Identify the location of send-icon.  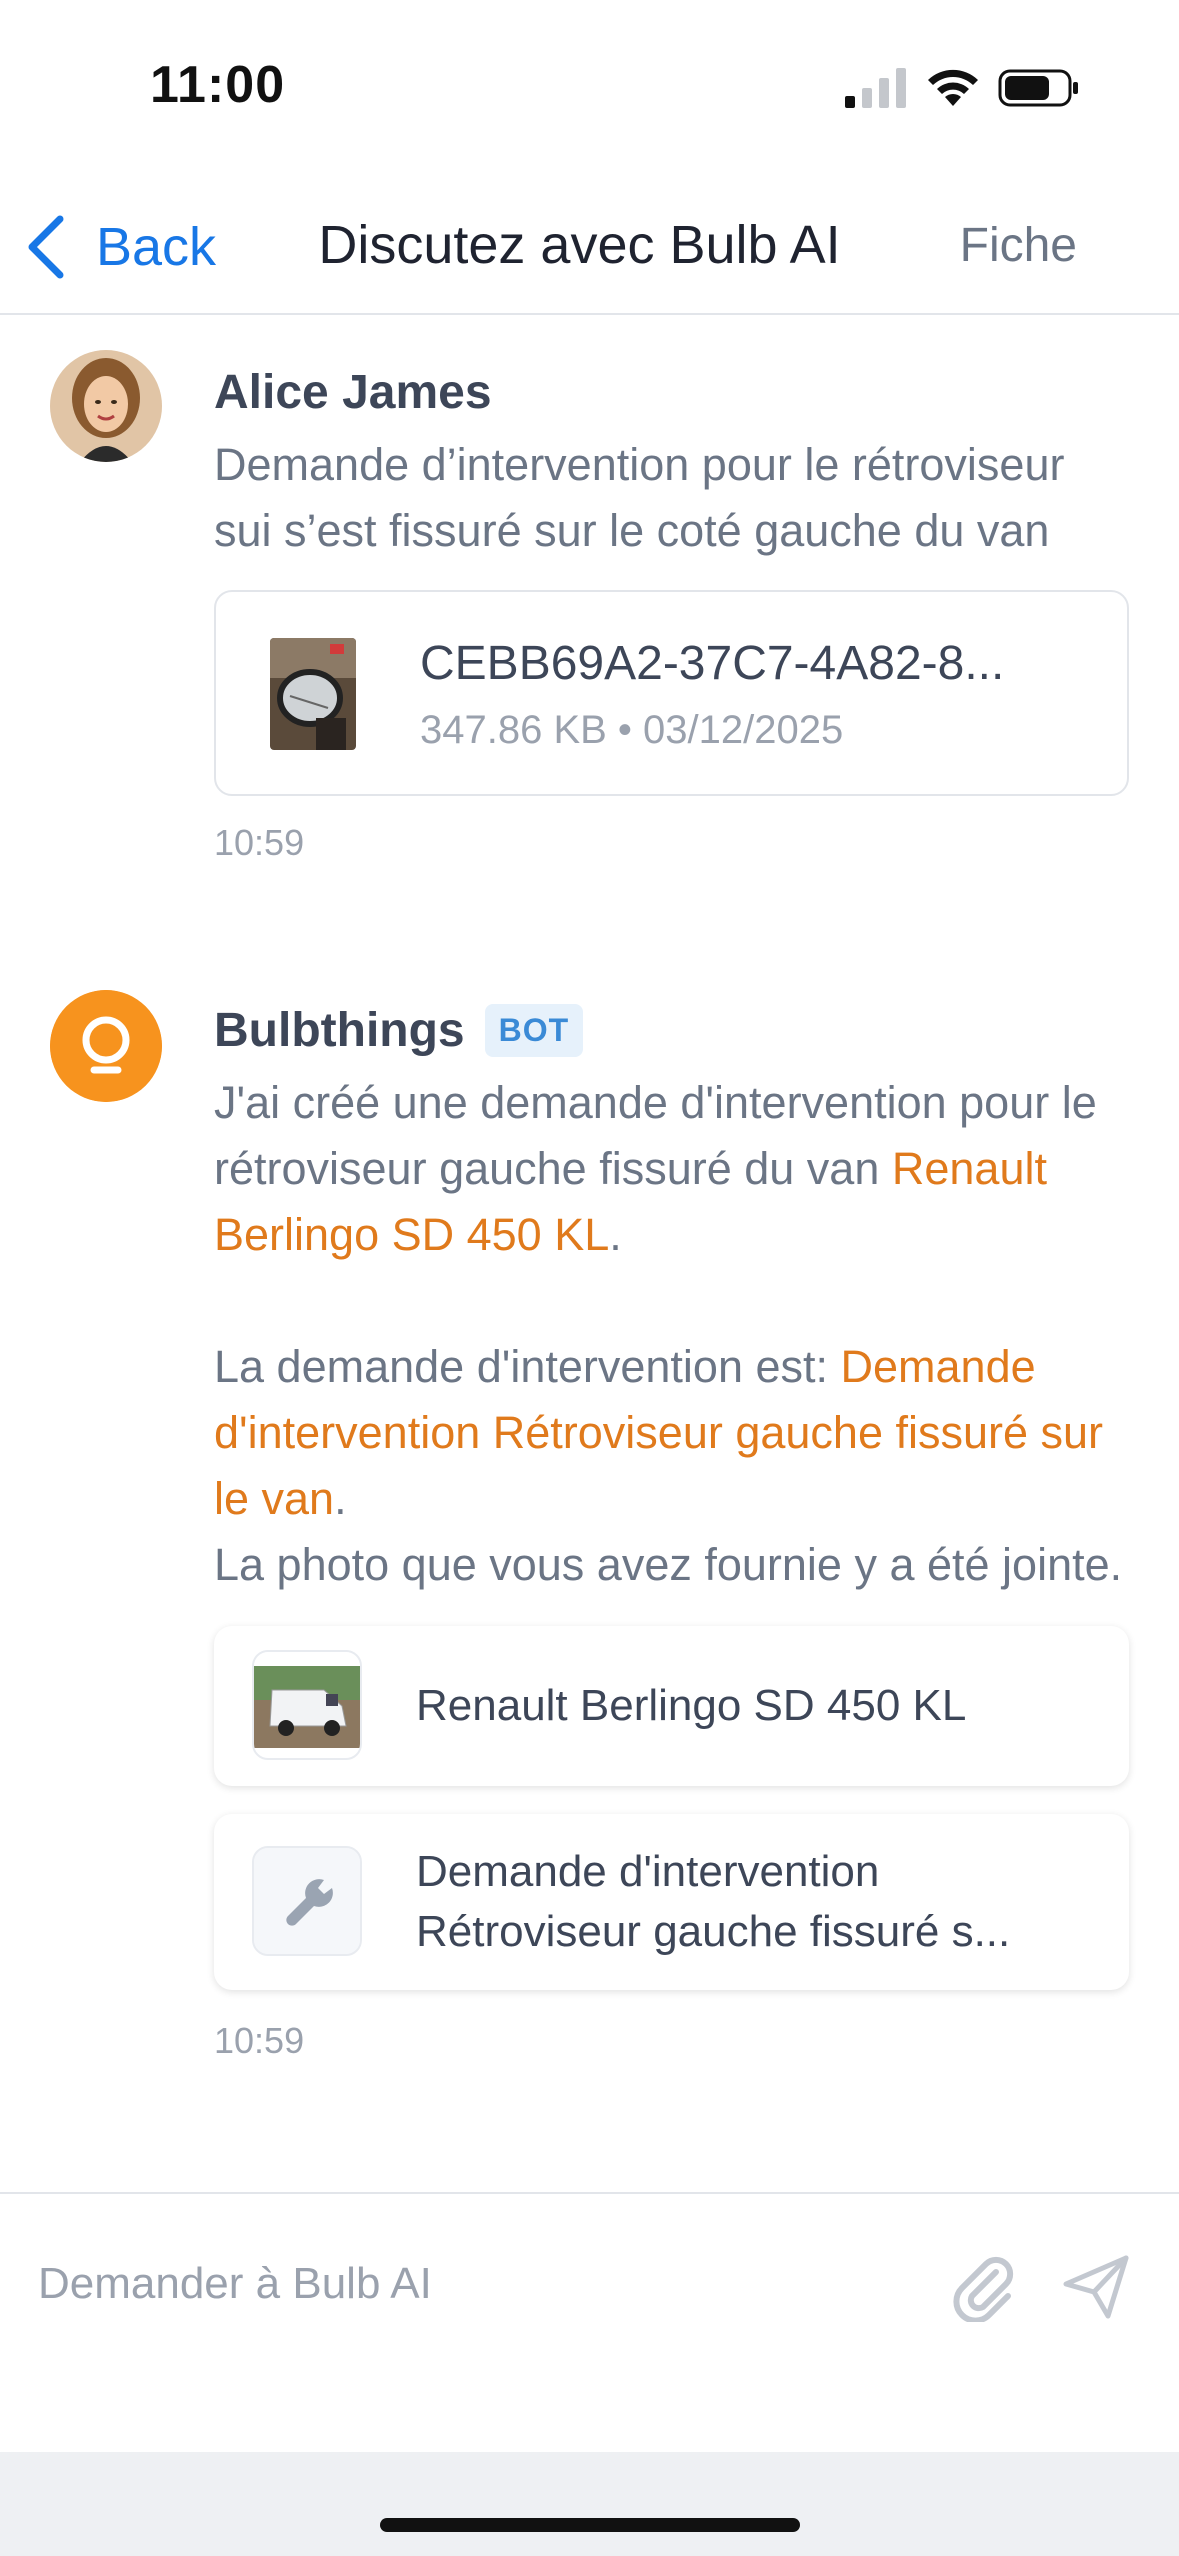
(1096, 2287).